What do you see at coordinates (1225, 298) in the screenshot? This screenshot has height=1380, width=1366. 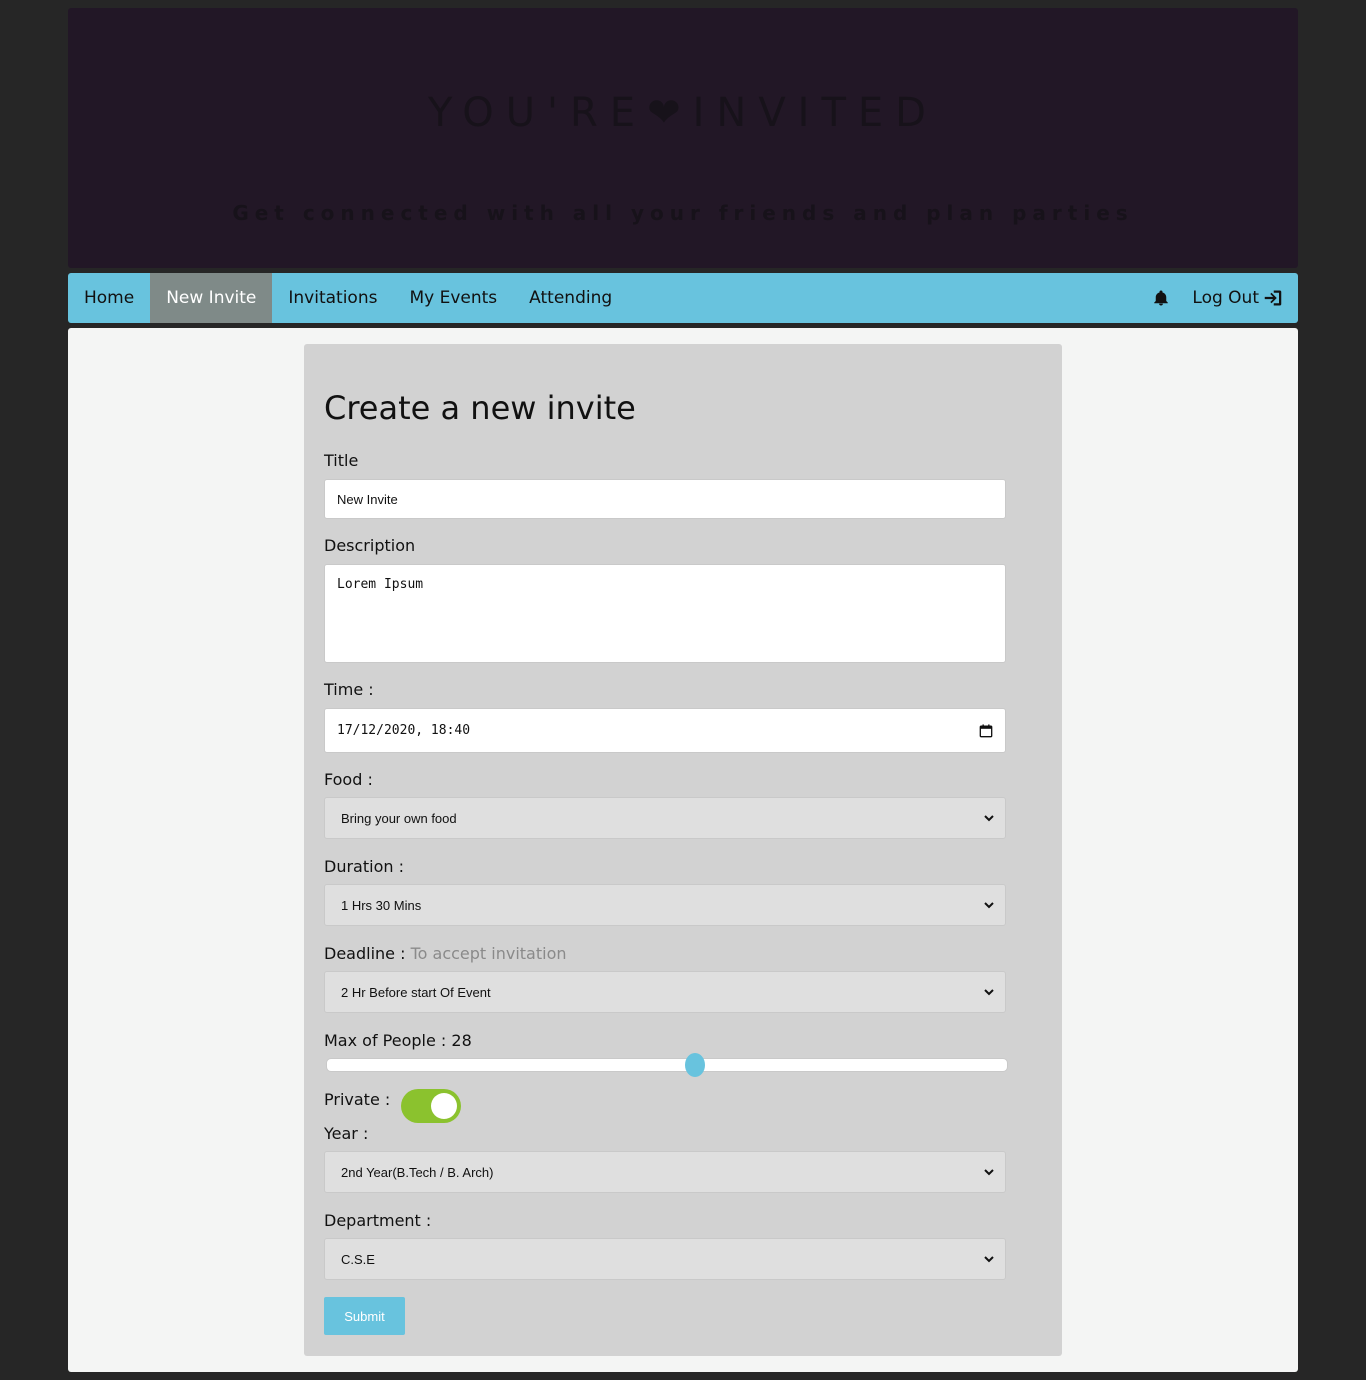 I see `logout-label: Log Out` at bounding box center [1225, 298].